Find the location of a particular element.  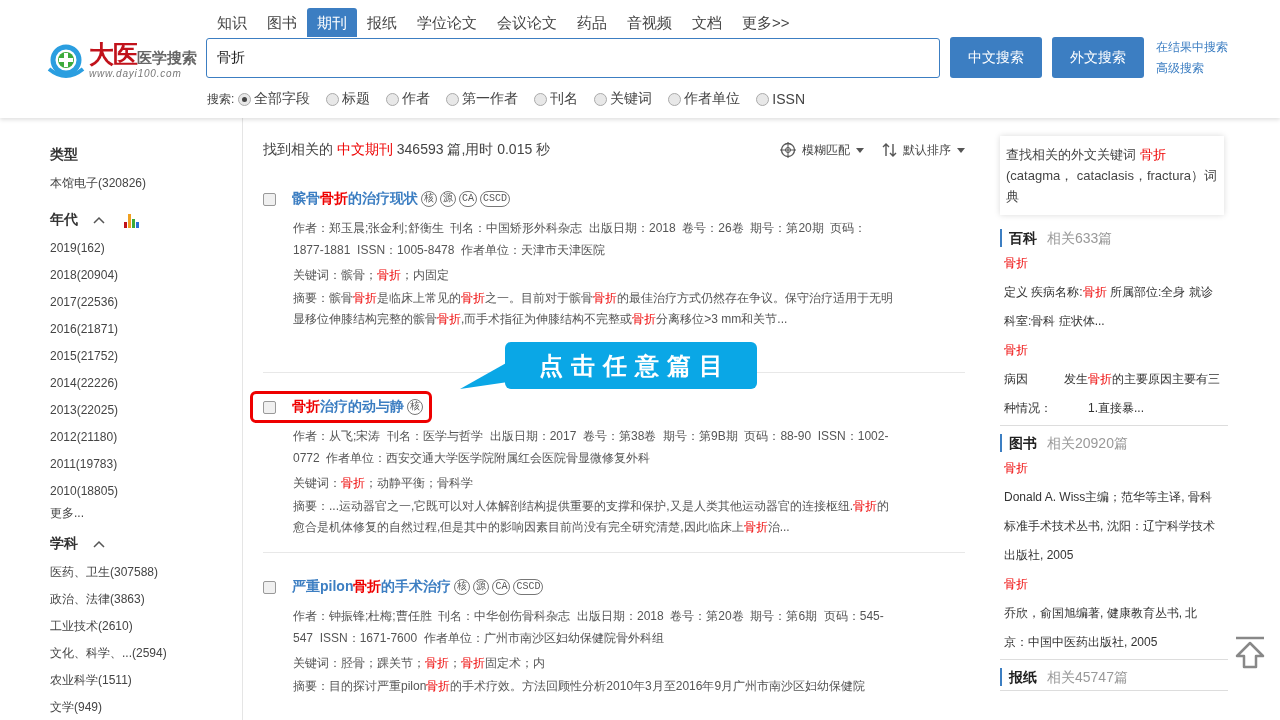

category-tab: 音视频 is located at coordinates (649, 22).